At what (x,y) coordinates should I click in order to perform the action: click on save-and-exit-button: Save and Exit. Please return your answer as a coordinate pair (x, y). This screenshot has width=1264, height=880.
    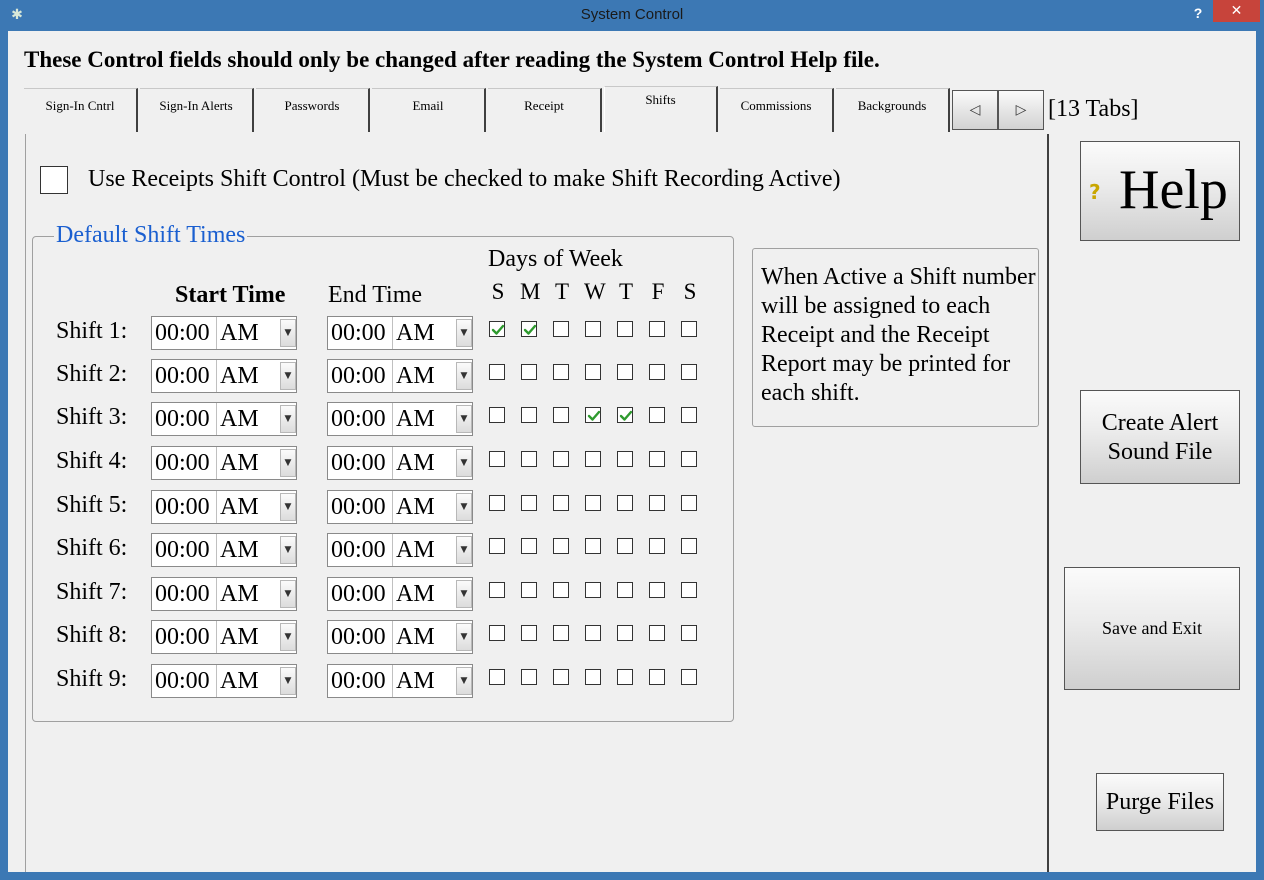
    Looking at the image, I should click on (1152, 628).